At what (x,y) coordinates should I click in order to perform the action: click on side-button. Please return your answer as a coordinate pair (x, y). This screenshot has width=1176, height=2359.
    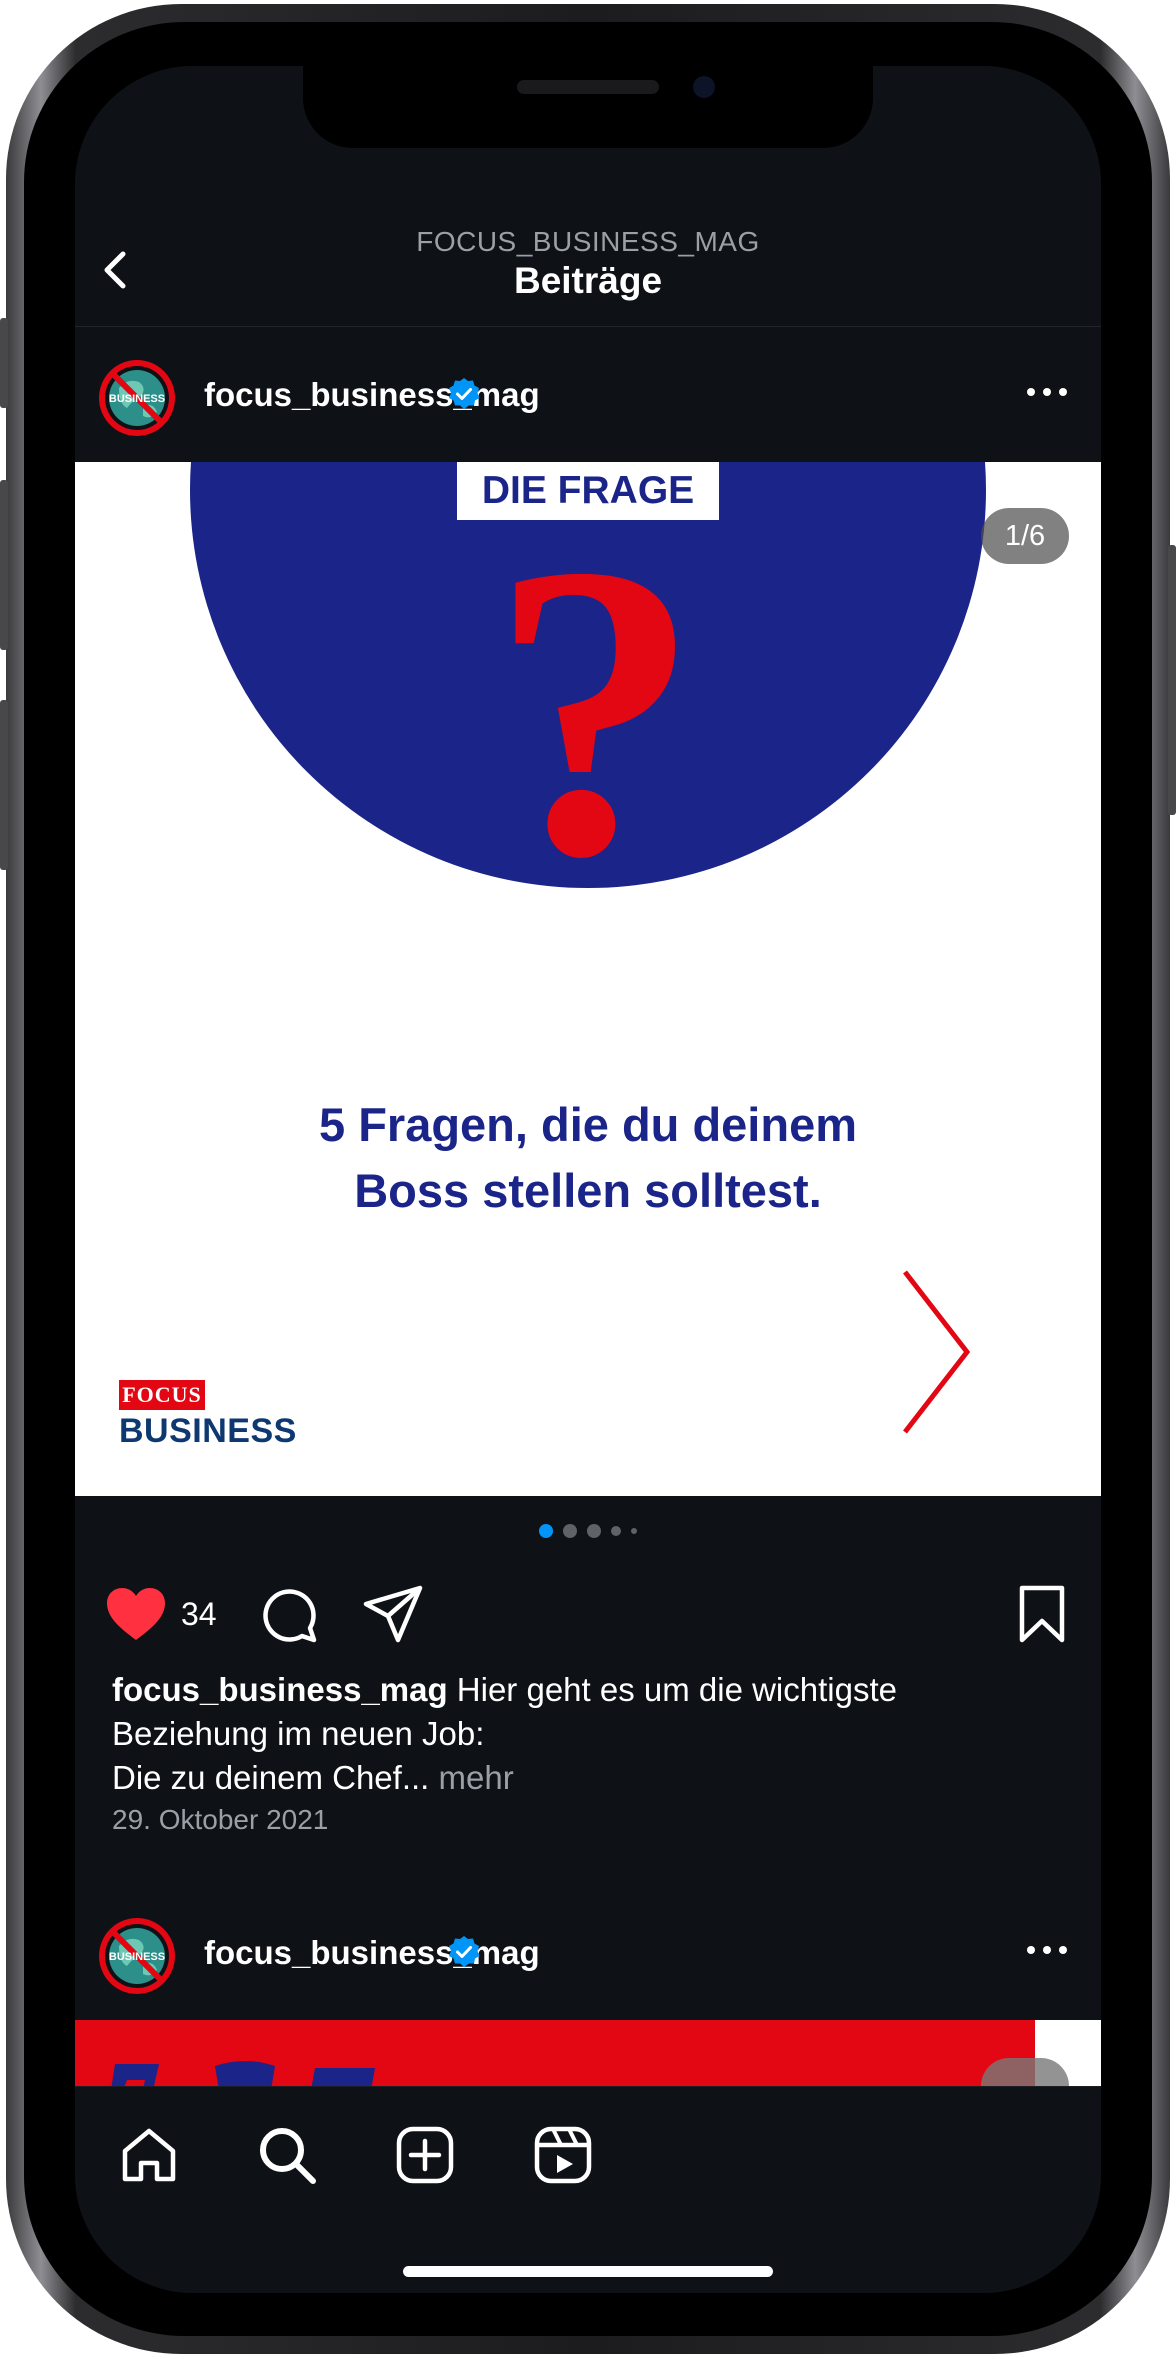
    Looking at the image, I should click on (1172, 680).